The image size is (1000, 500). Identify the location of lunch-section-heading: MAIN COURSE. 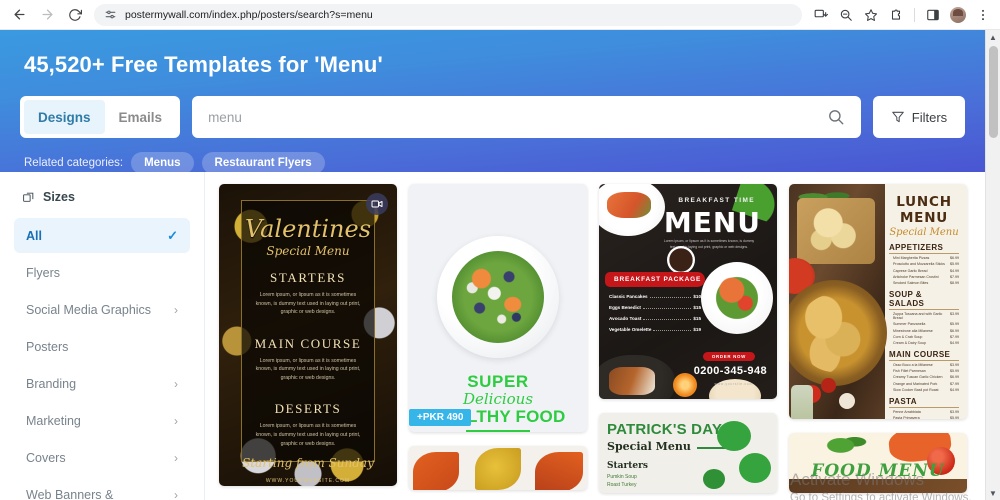
(924, 355).